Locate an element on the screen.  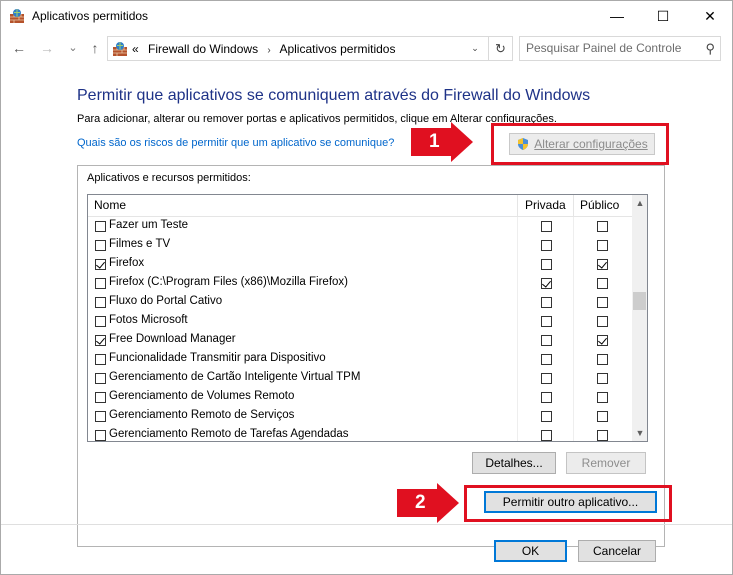
search-icon: ⚲ is located at coordinates (710, 49).